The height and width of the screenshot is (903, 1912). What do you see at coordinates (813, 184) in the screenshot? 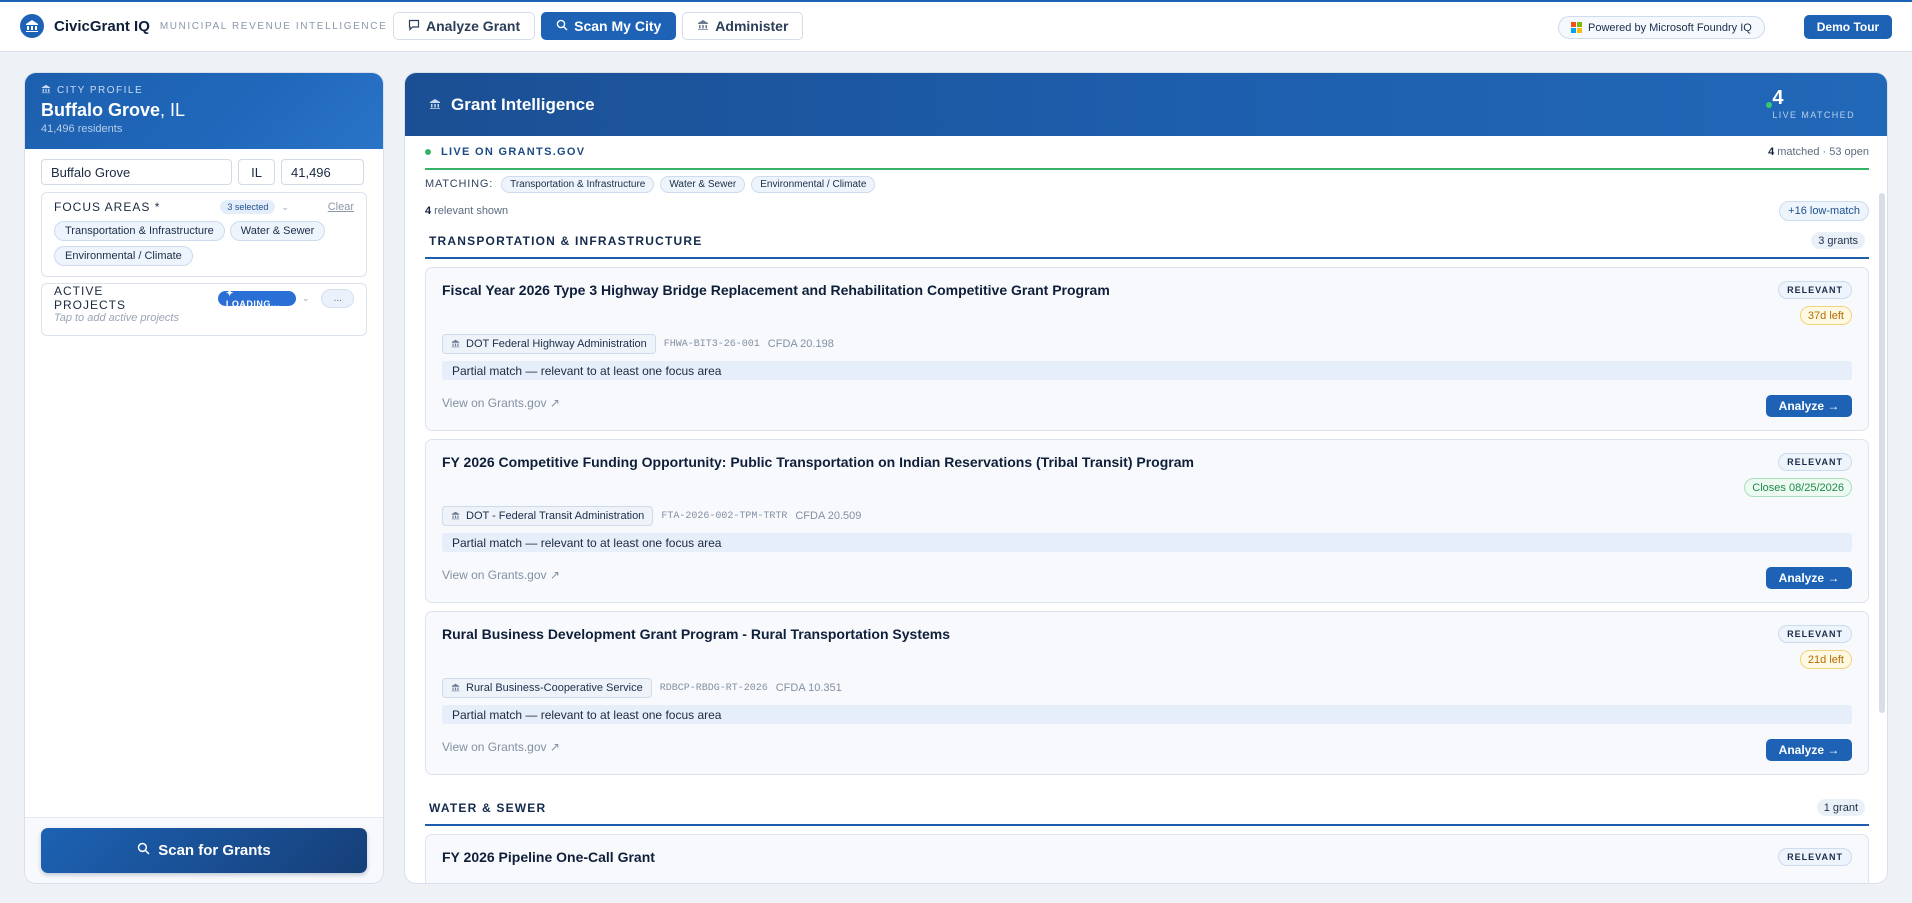
I see `matching-chip: Environmental / Climate` at bounding box center [813, 184].